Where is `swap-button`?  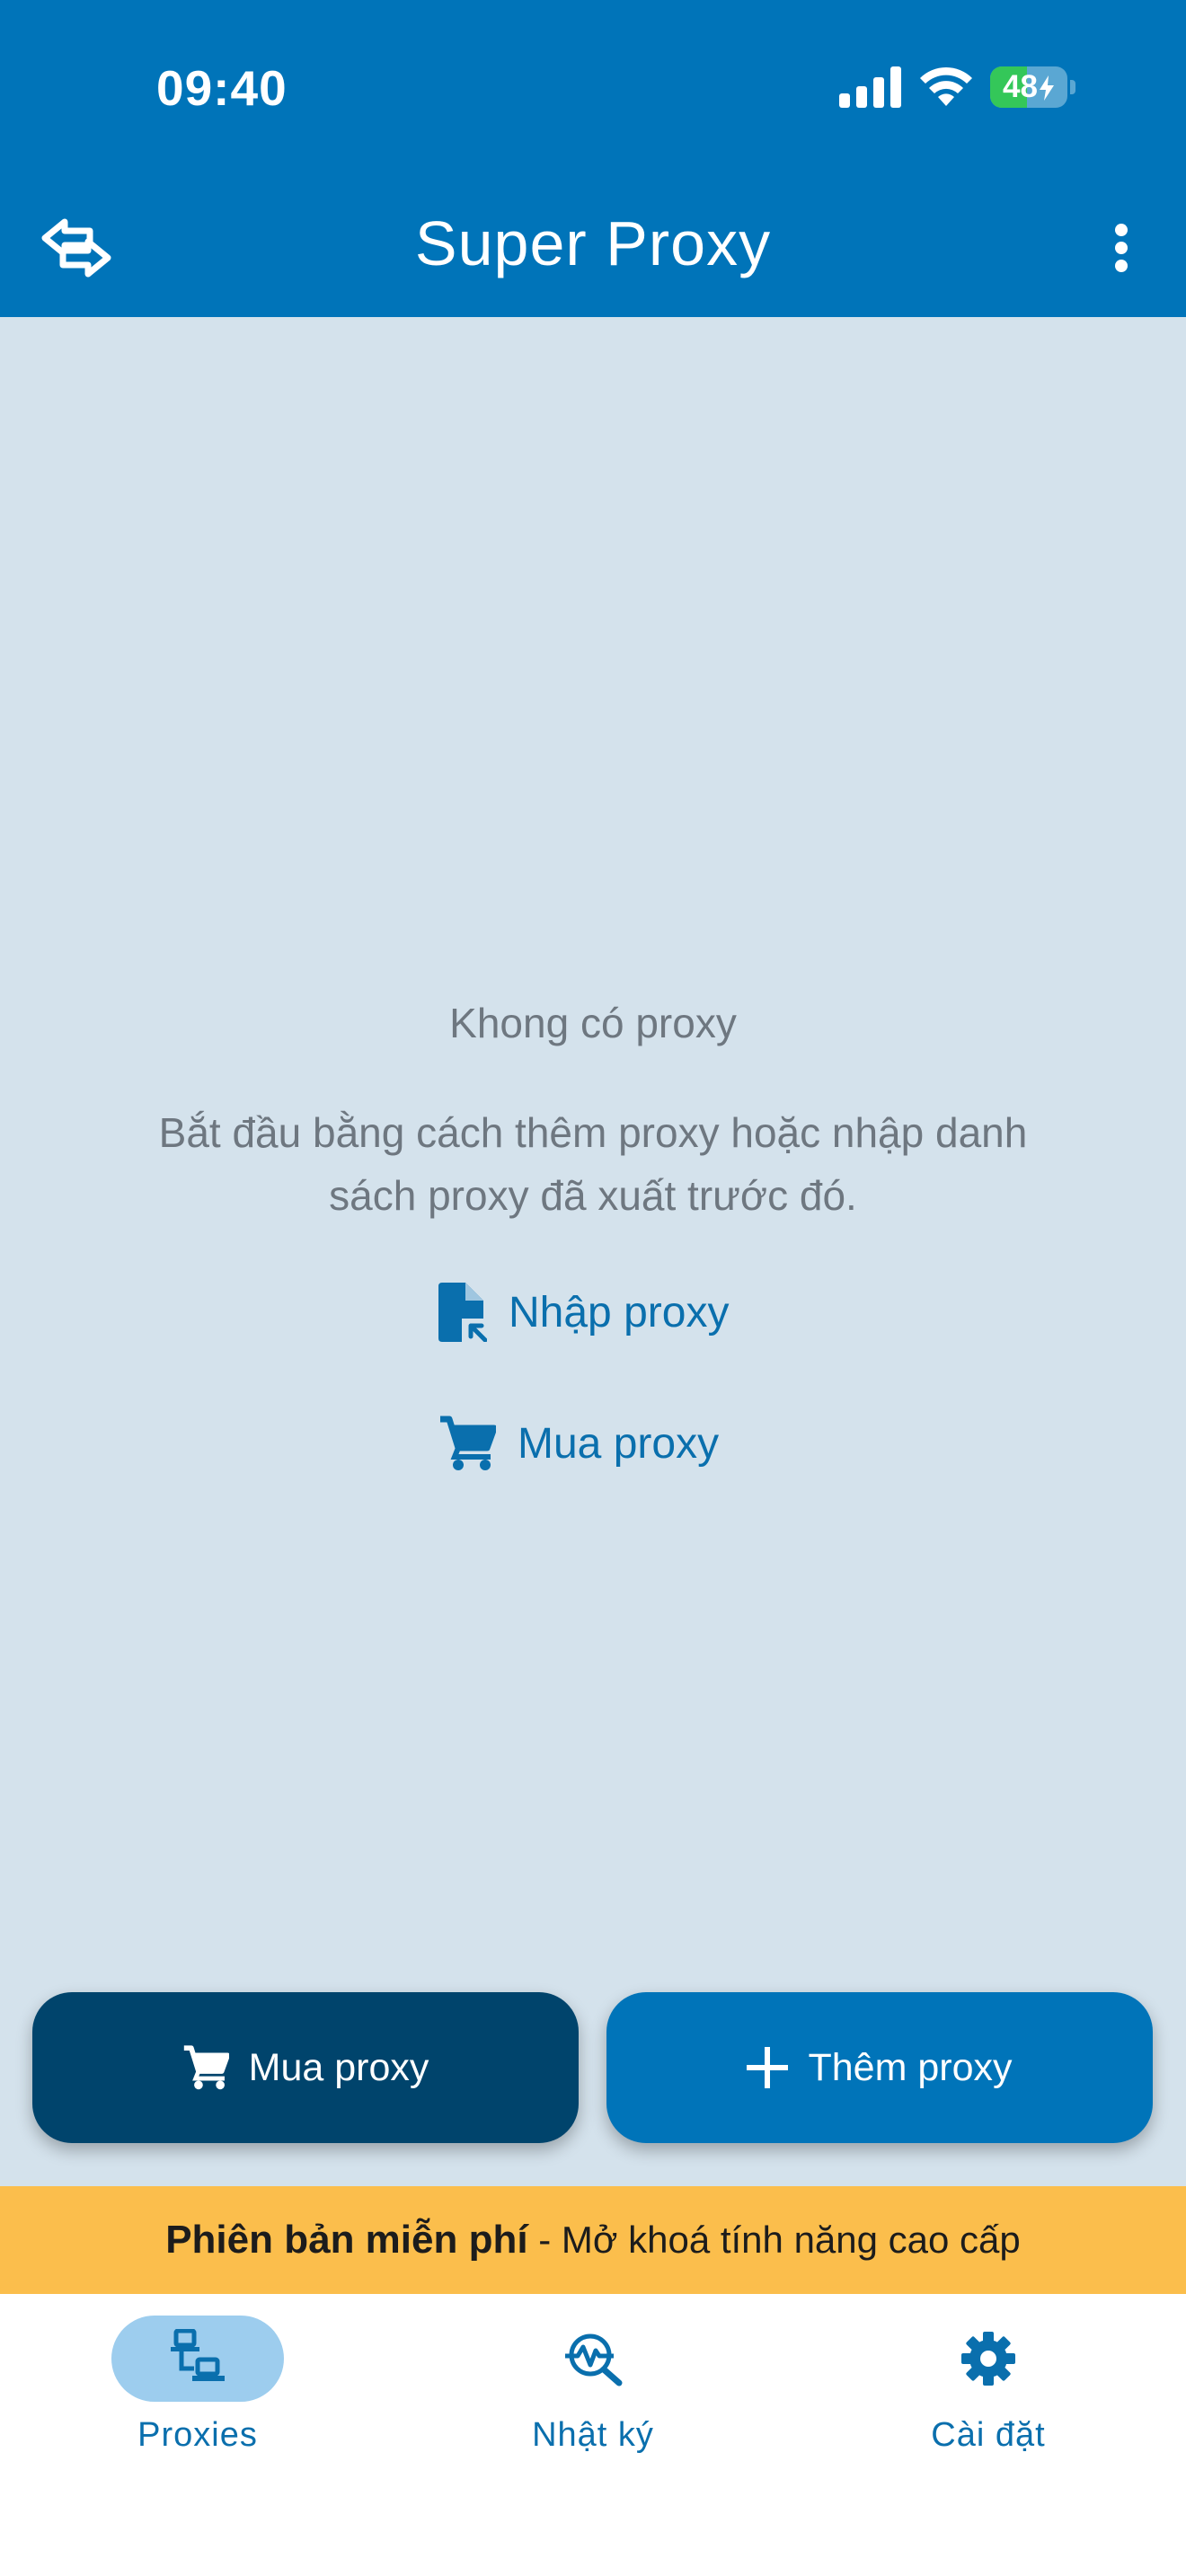 swap-button is located at coordinates (76, 247).